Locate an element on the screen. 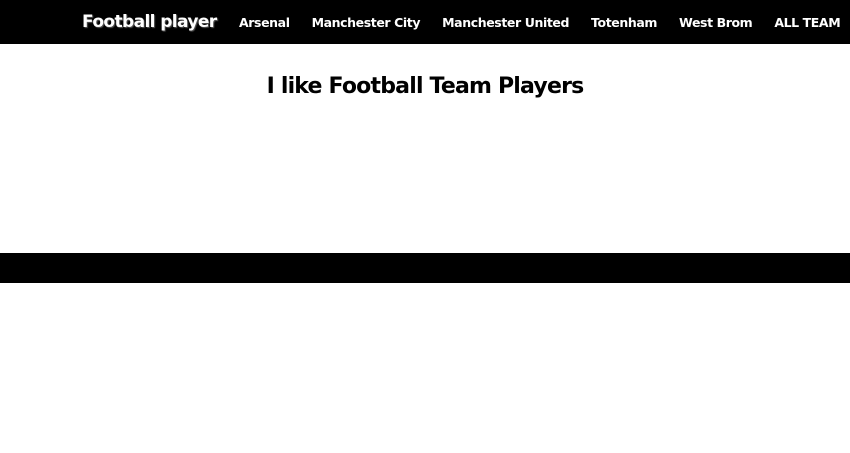 This screenshot has width=850, height=453. footer-bar is located at coordinates (425, 268).